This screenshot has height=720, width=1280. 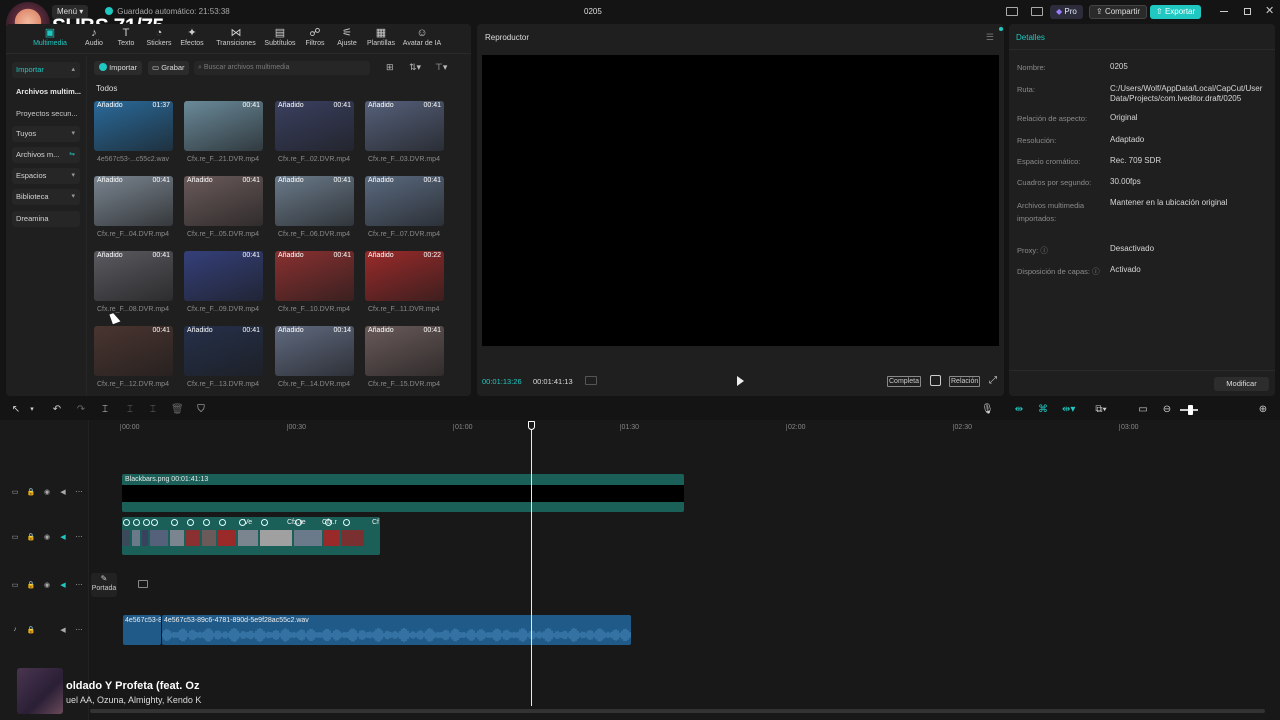 I want to click on tab-ai-avatar: ☺ Avatar de IA, so click(x=422, y=37).